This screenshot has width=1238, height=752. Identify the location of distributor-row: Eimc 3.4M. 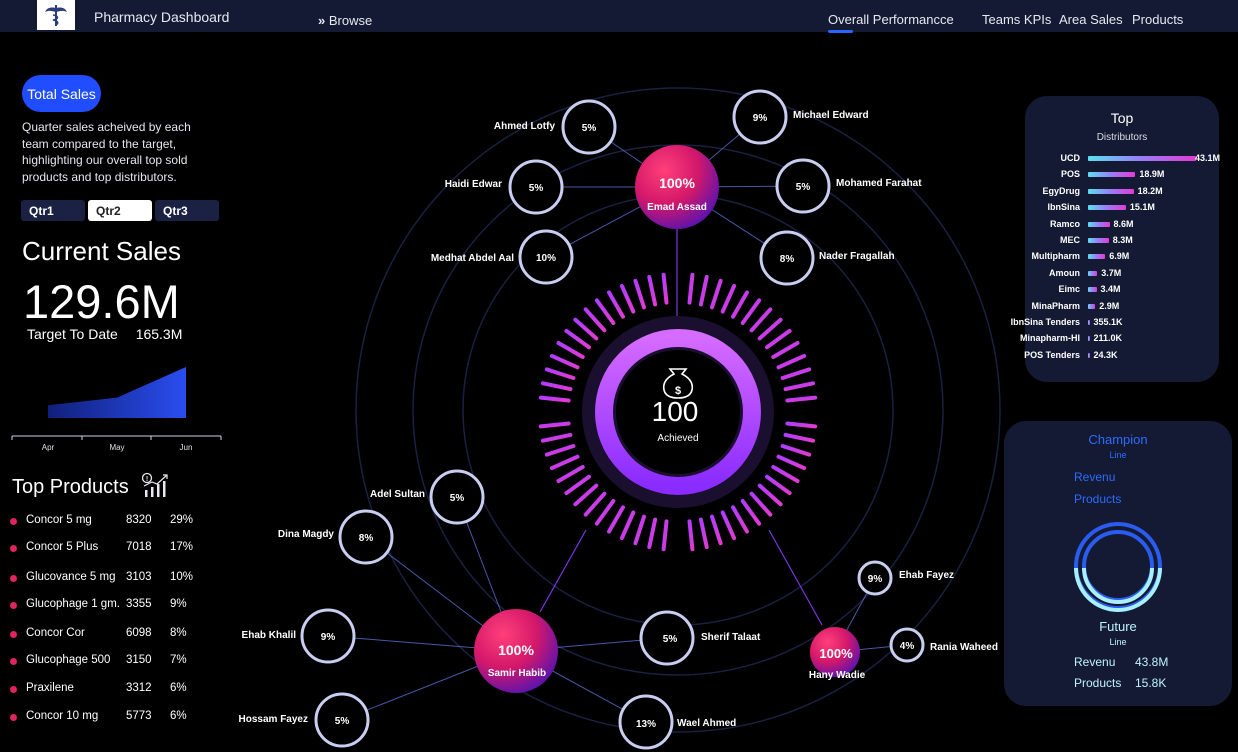
(1122, 290).